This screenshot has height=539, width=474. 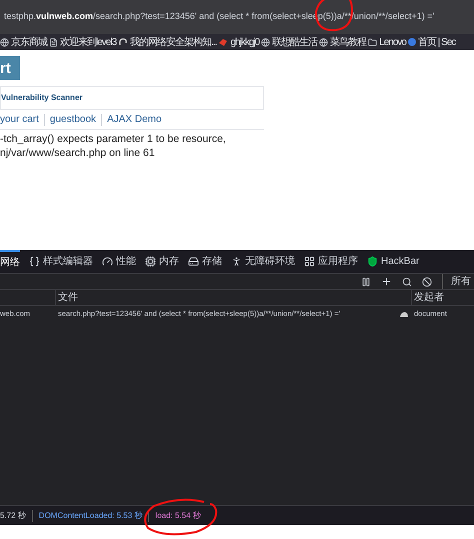 I want to click on devtools-tab: 应用程序, so click(x=331, y=261).